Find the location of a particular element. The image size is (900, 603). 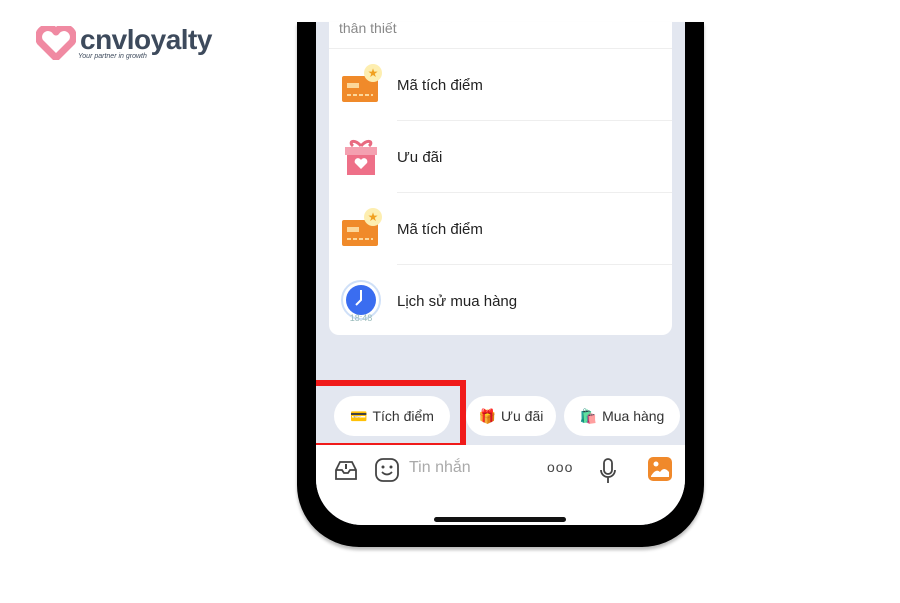

menu-item-lich-su-mua-hang: 18:48 Lịch sử mua hàng is located at coordinates (500, 301).